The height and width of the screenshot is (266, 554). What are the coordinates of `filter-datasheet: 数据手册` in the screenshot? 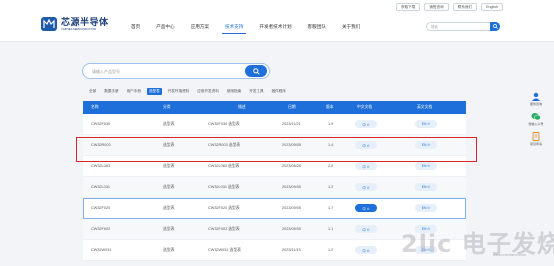 It's located at (111, 91).